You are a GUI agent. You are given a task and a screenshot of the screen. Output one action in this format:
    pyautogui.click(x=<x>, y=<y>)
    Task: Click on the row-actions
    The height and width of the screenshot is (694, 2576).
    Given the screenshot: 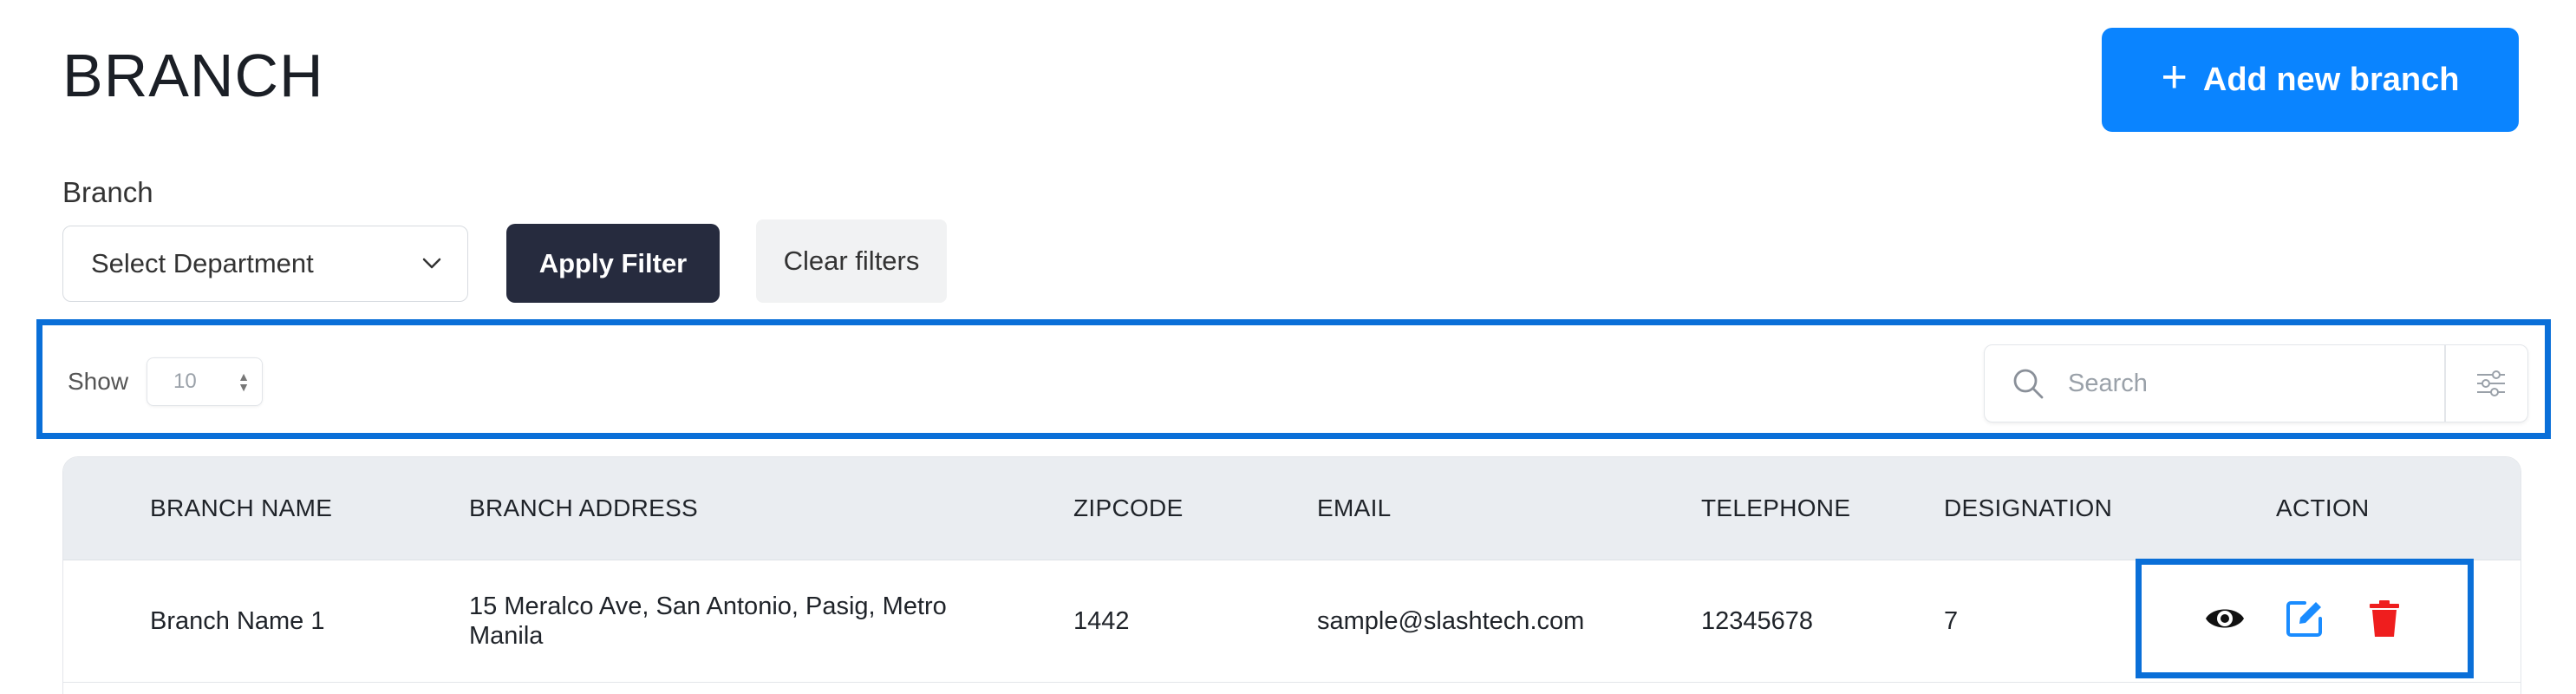 What is the action you would take?
    pyautogui.click(x=2305, y=618)
    